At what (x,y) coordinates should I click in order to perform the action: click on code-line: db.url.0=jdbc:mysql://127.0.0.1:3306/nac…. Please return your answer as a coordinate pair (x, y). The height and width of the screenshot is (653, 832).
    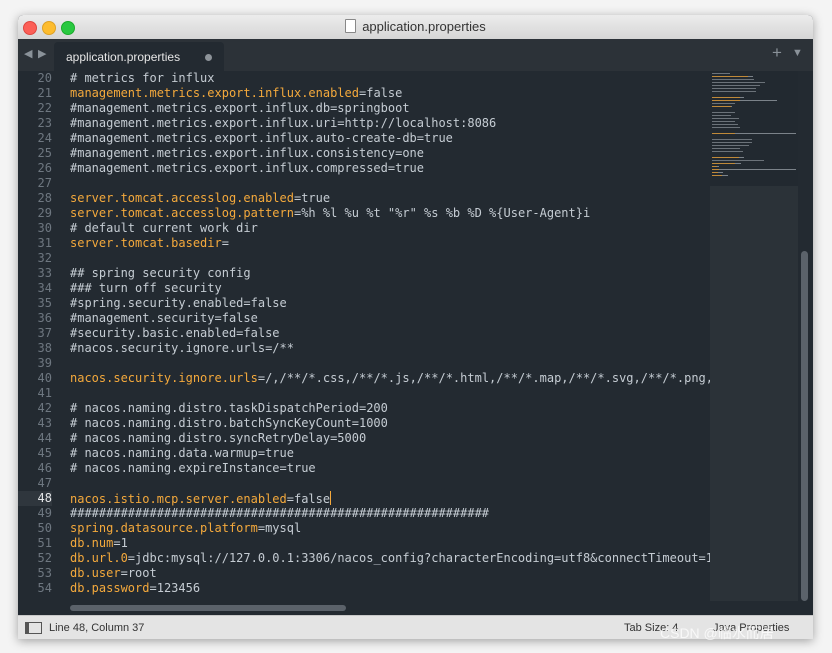
    Looking at the image, I should click on (390, 558).